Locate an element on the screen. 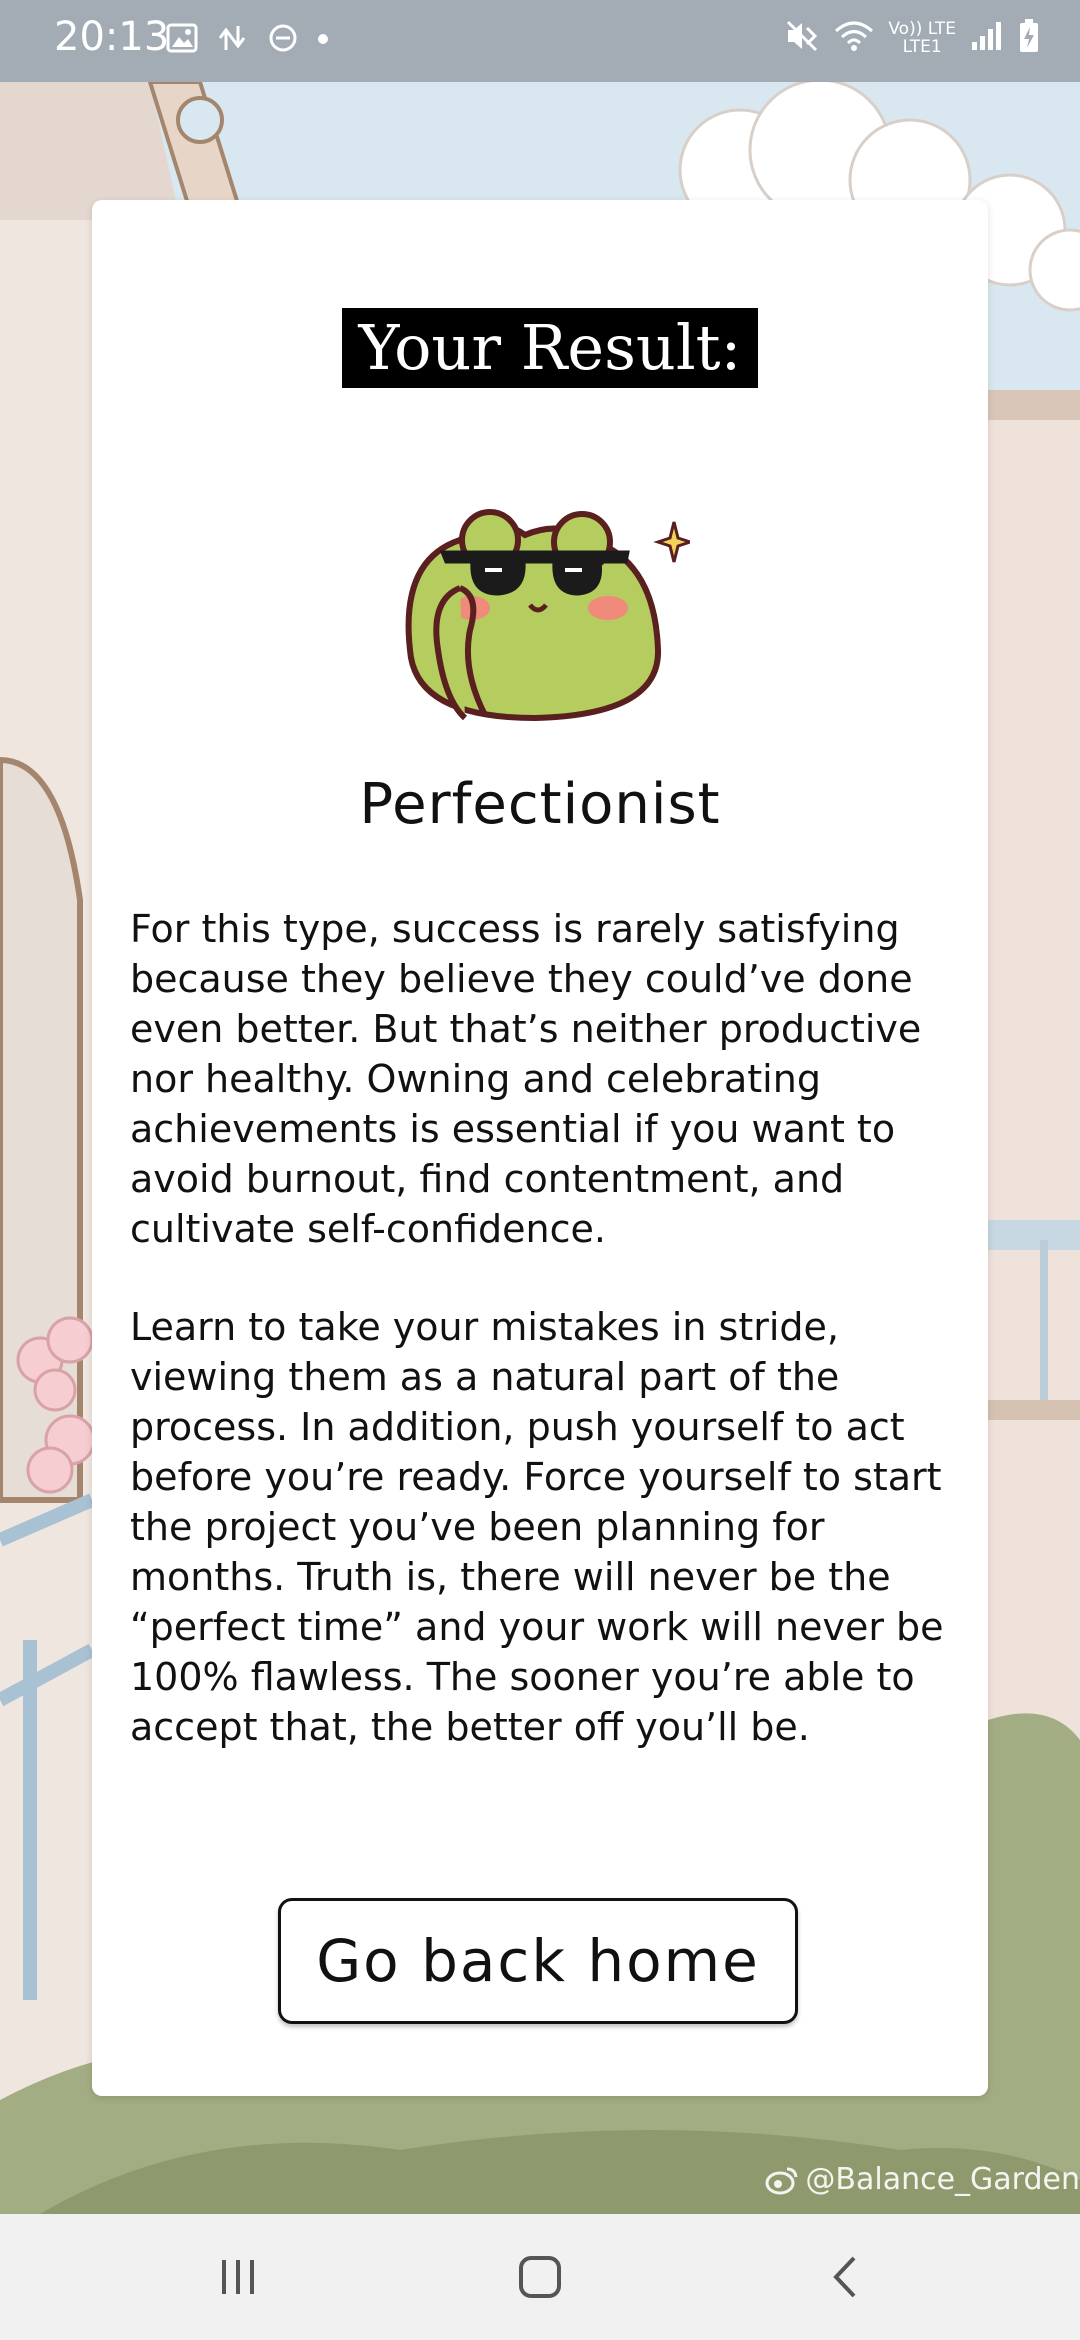  status-time: 20:13 is located at coordinates (112, 37).